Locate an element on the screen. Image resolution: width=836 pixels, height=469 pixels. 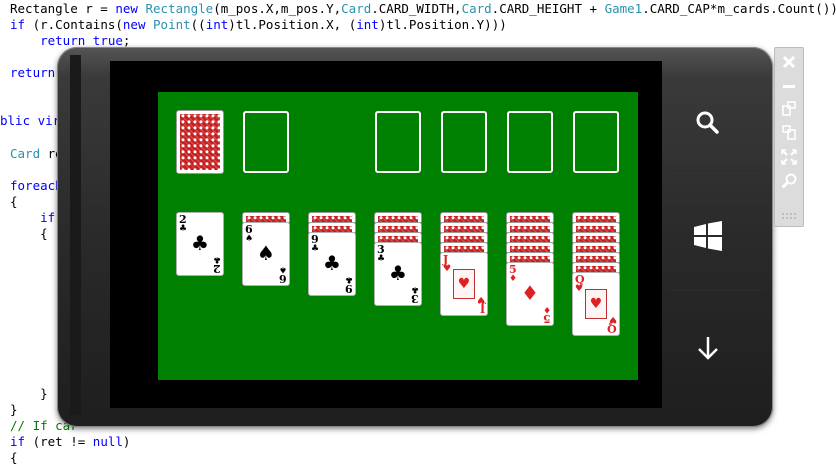
card-rank: 6 is located at coordinates (283, 278).